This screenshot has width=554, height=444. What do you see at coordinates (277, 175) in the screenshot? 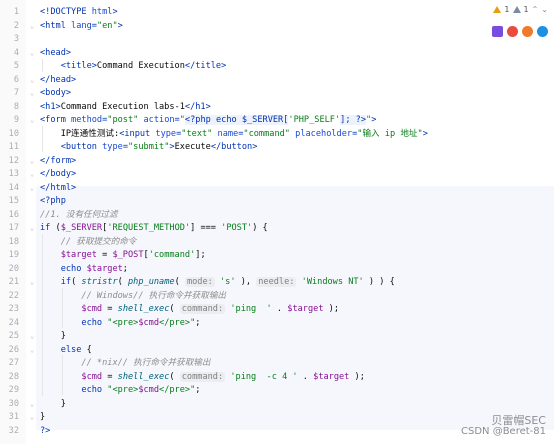
I see `code-line: 13 ⌄ </body>` at bounding box center [277, 175].